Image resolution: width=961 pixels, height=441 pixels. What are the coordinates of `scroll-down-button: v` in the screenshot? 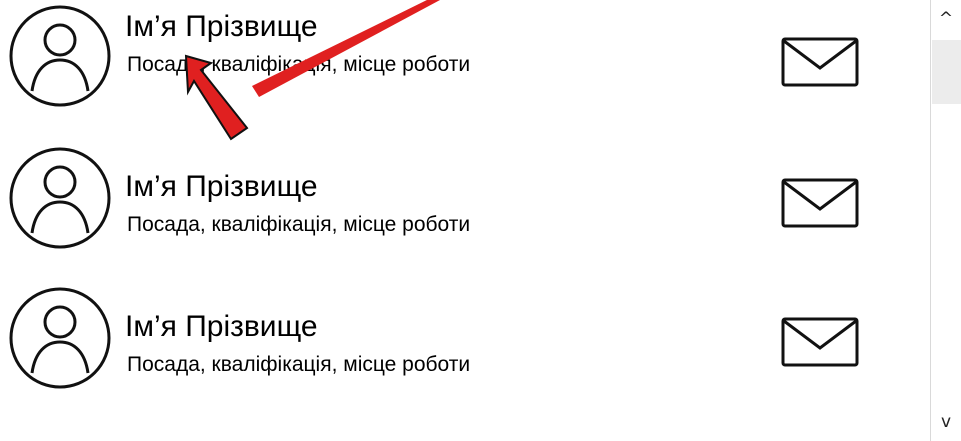 It's located at (946, 422).